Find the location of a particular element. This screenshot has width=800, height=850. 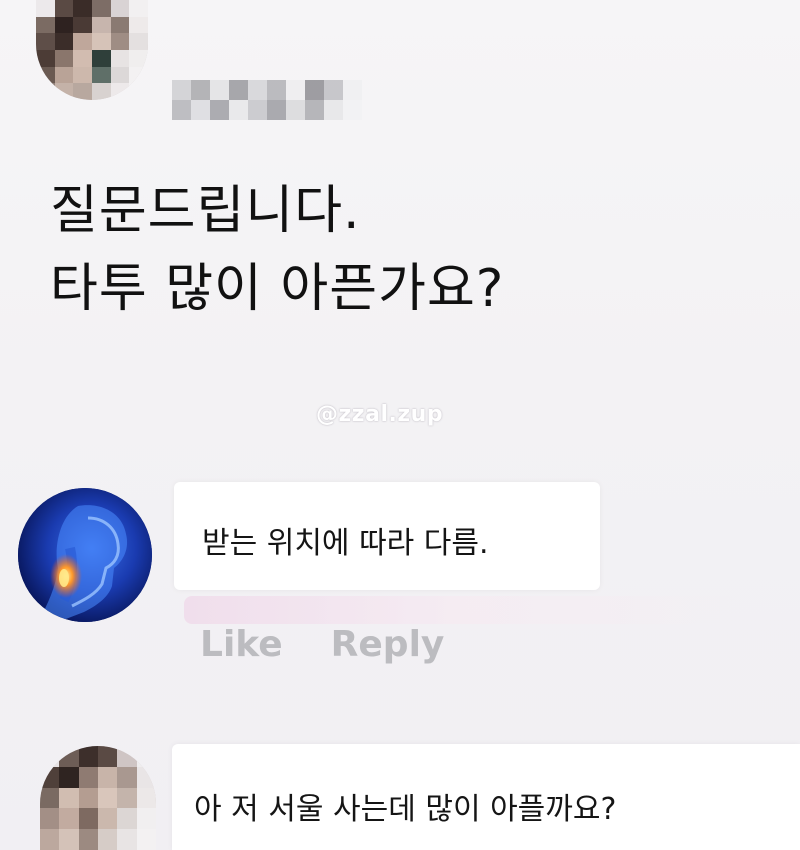

post-author-name-pixelated is located at coordinates (267, 100).